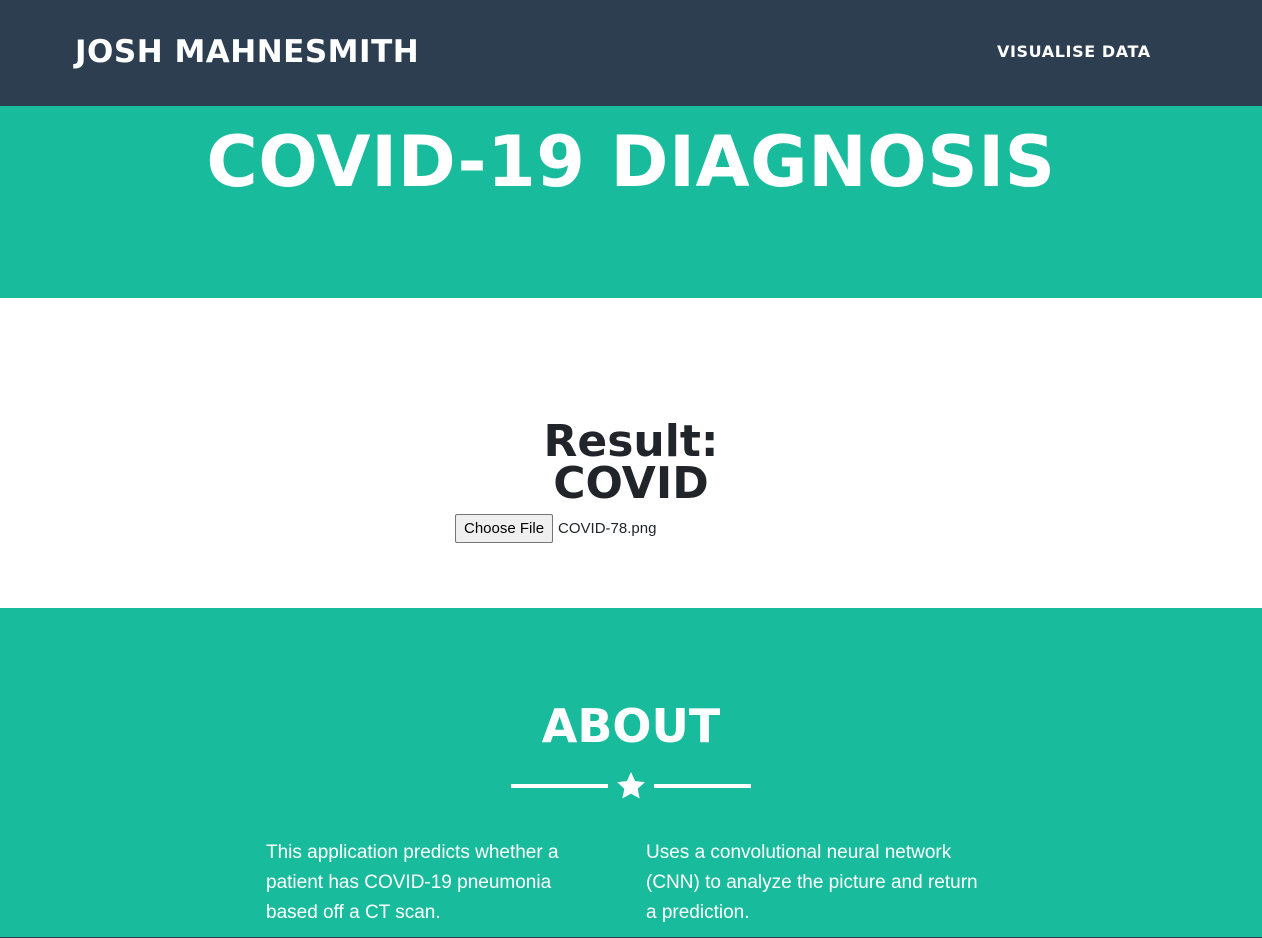 This screenshot has width=1262, height=938. What do you see at coordinates (1074, 52) in the screenshot?
I see `nav-link-visualise-data: VISUALISE DATA` at bounding box center [1074, 52].